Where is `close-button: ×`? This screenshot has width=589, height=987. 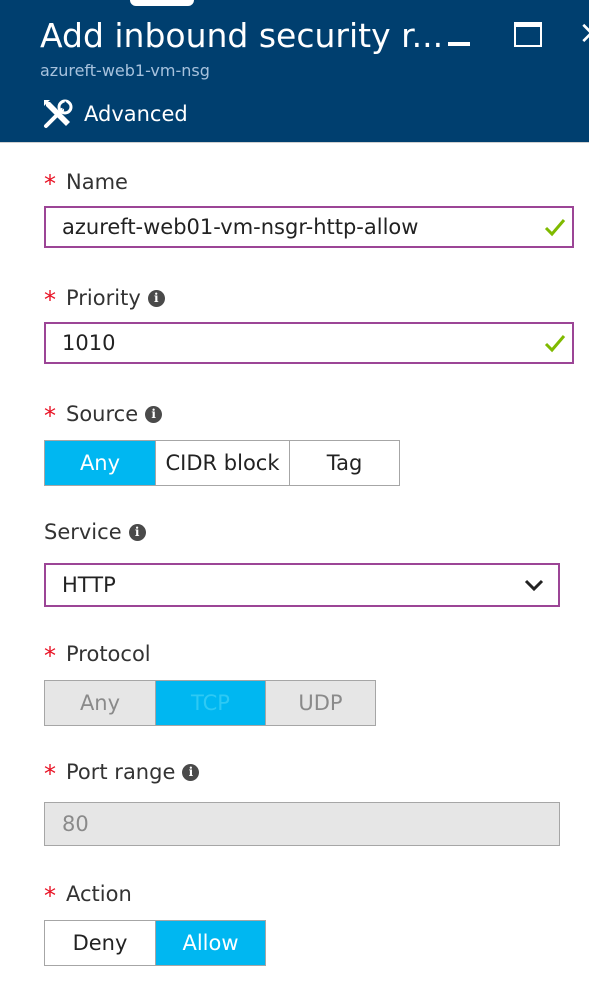
close-button: × is located at coordinates (583, 32).